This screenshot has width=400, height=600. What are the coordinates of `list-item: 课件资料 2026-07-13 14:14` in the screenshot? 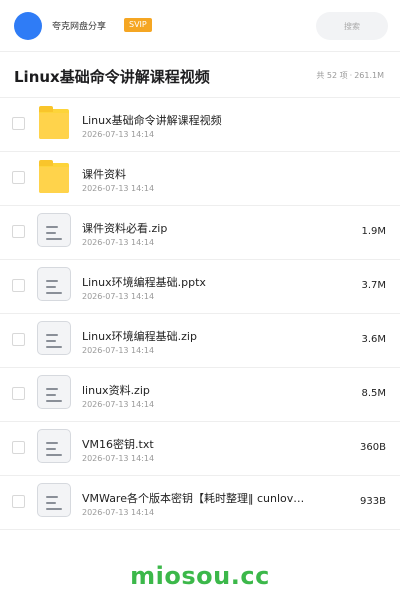 It's located at (200, 179).